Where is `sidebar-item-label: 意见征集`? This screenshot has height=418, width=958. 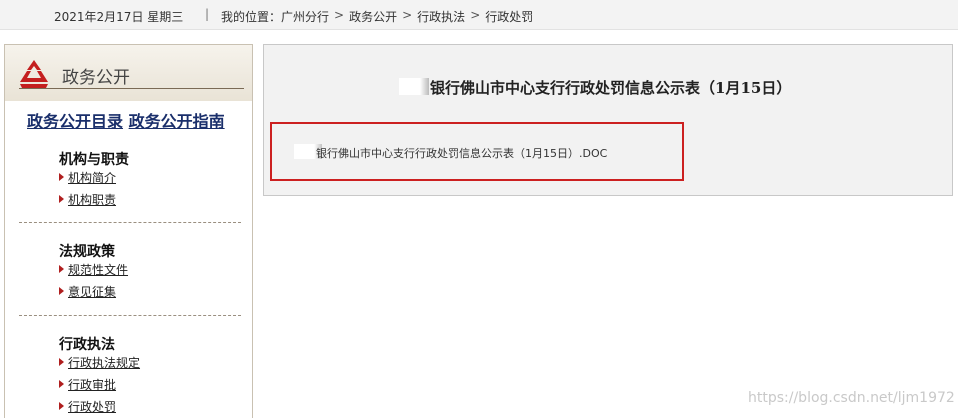 sidebar-item-label: 意见征集 is located at coordinates (92, 292).